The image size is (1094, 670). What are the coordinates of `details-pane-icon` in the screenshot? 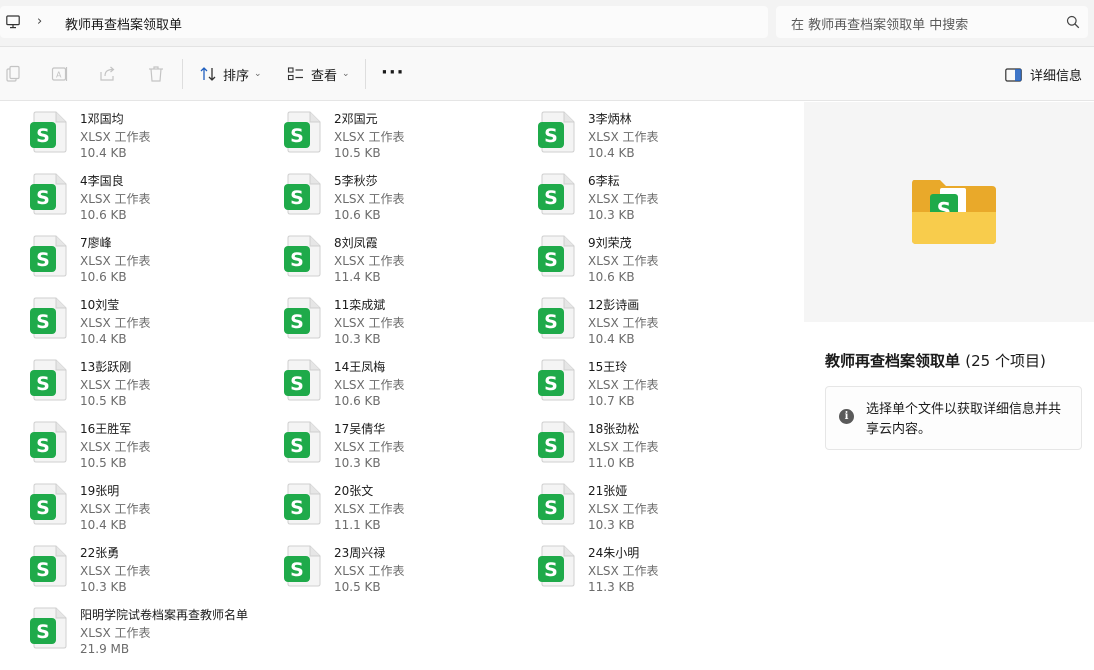 It's located at (1013, 74).